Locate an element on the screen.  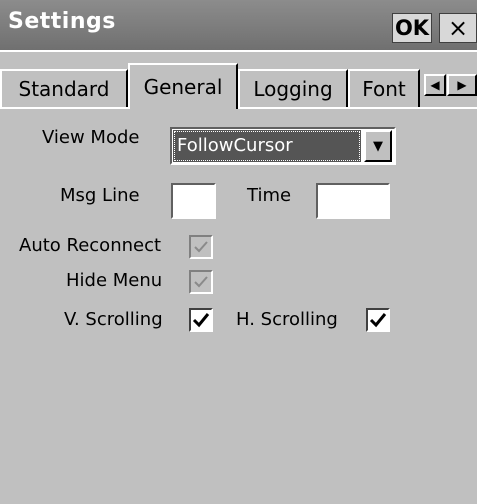
v-scrolling-label: V. Scrolling is located at coordinates (113, 319).